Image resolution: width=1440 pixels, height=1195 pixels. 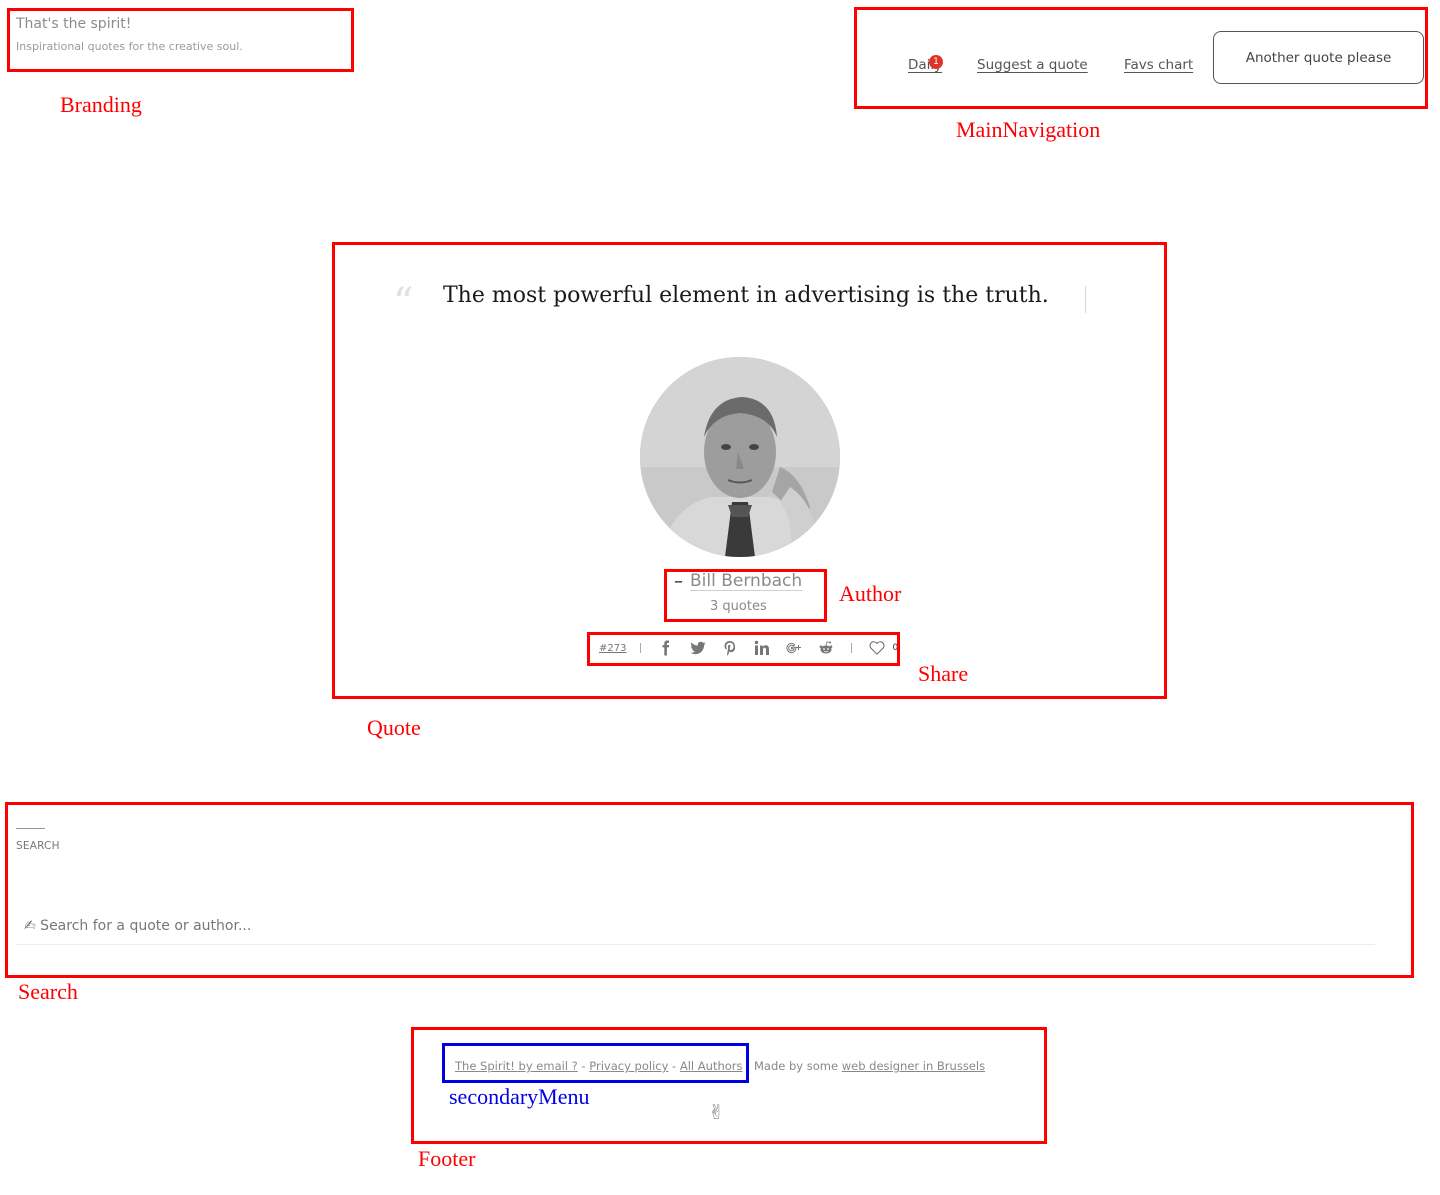 What do you see at coordinates (628, 1066) in the screenshot?
I see `privacy-policy-link: Privacy policy` at bounding box center [628, 1066].